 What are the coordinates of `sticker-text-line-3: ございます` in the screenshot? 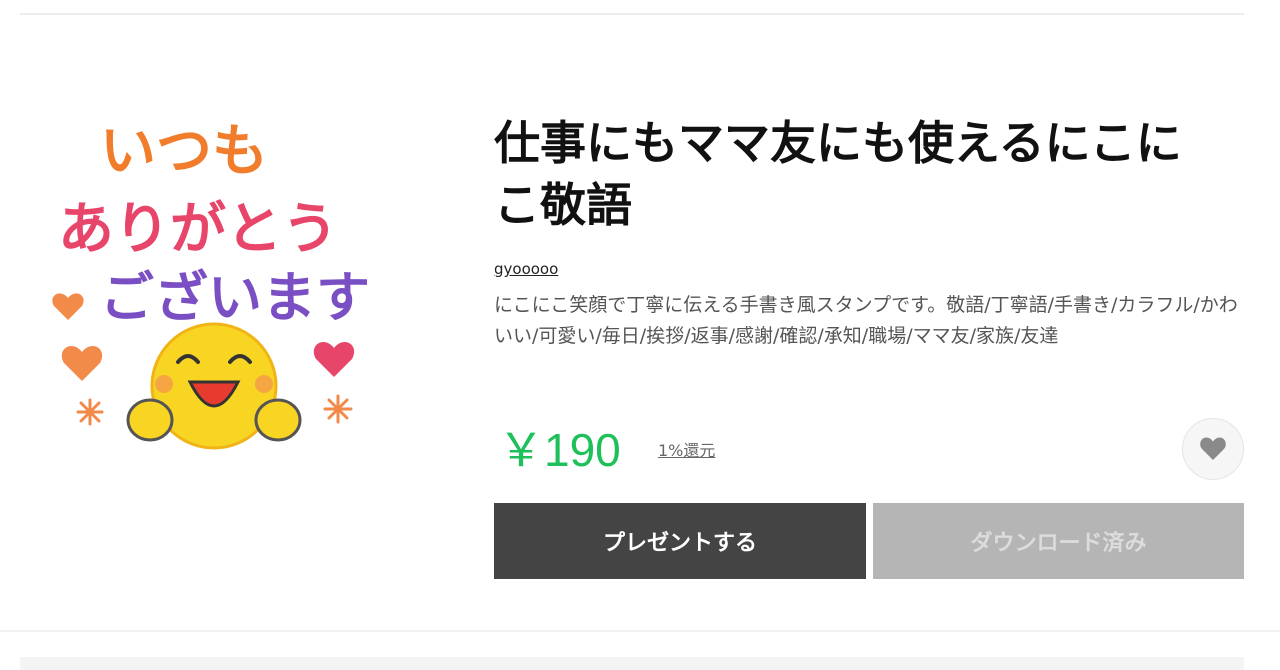 It's located at (235, 297).